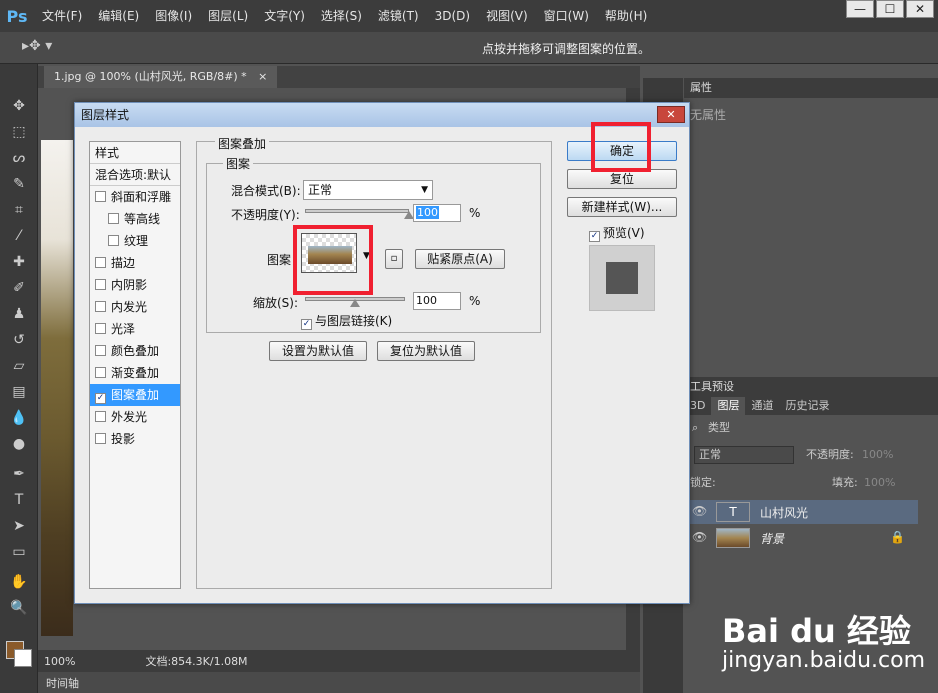 The image size is (938, 693). What do you see at coordinates (19, 582) in the screenshot?
I see `hand-tool-icon: ✋` at bounding box center [19, 582].